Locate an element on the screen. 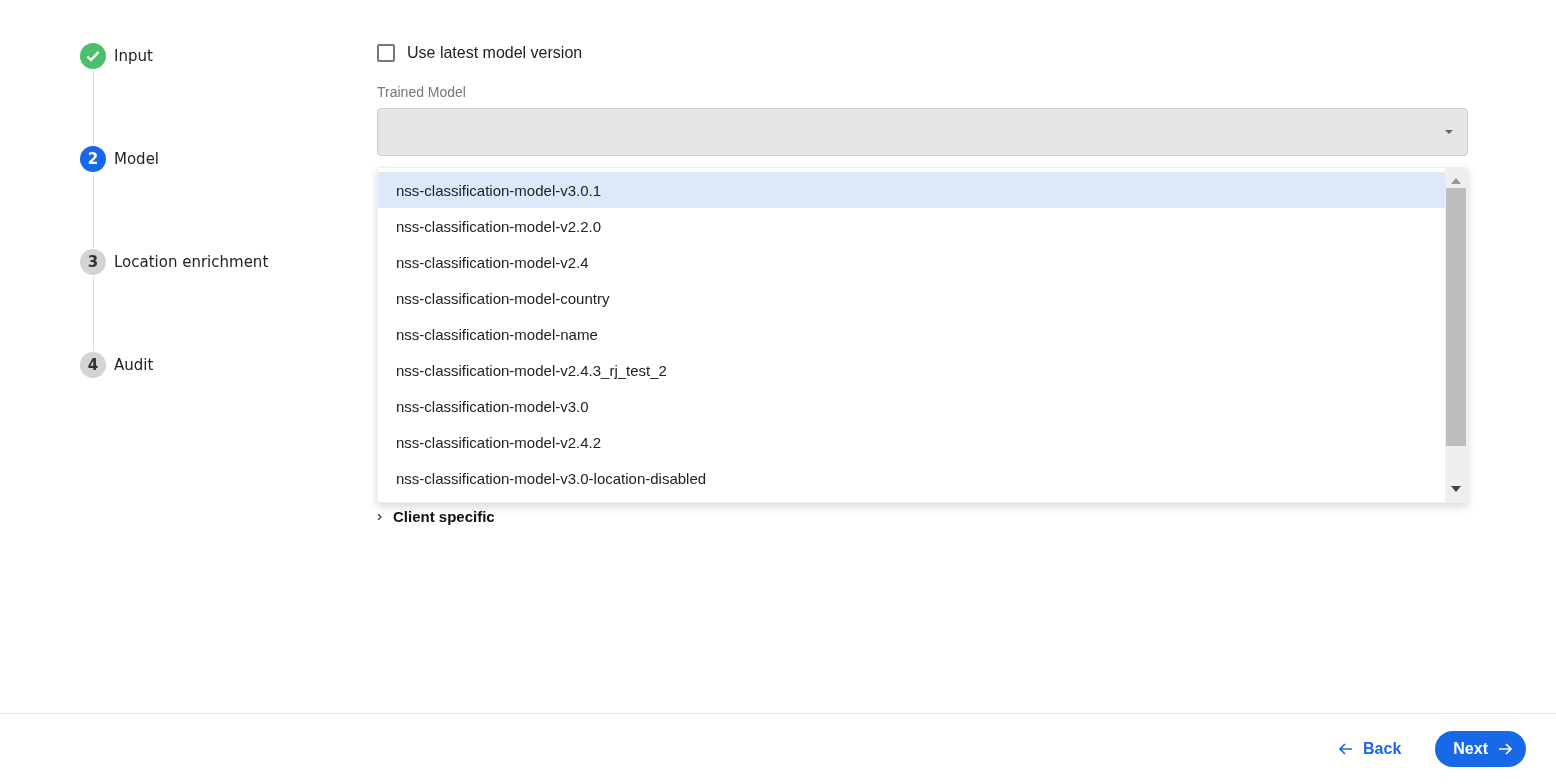 This screenshot has height=784, width=1556. back-button: Back is located at coordinates (1370, 749).